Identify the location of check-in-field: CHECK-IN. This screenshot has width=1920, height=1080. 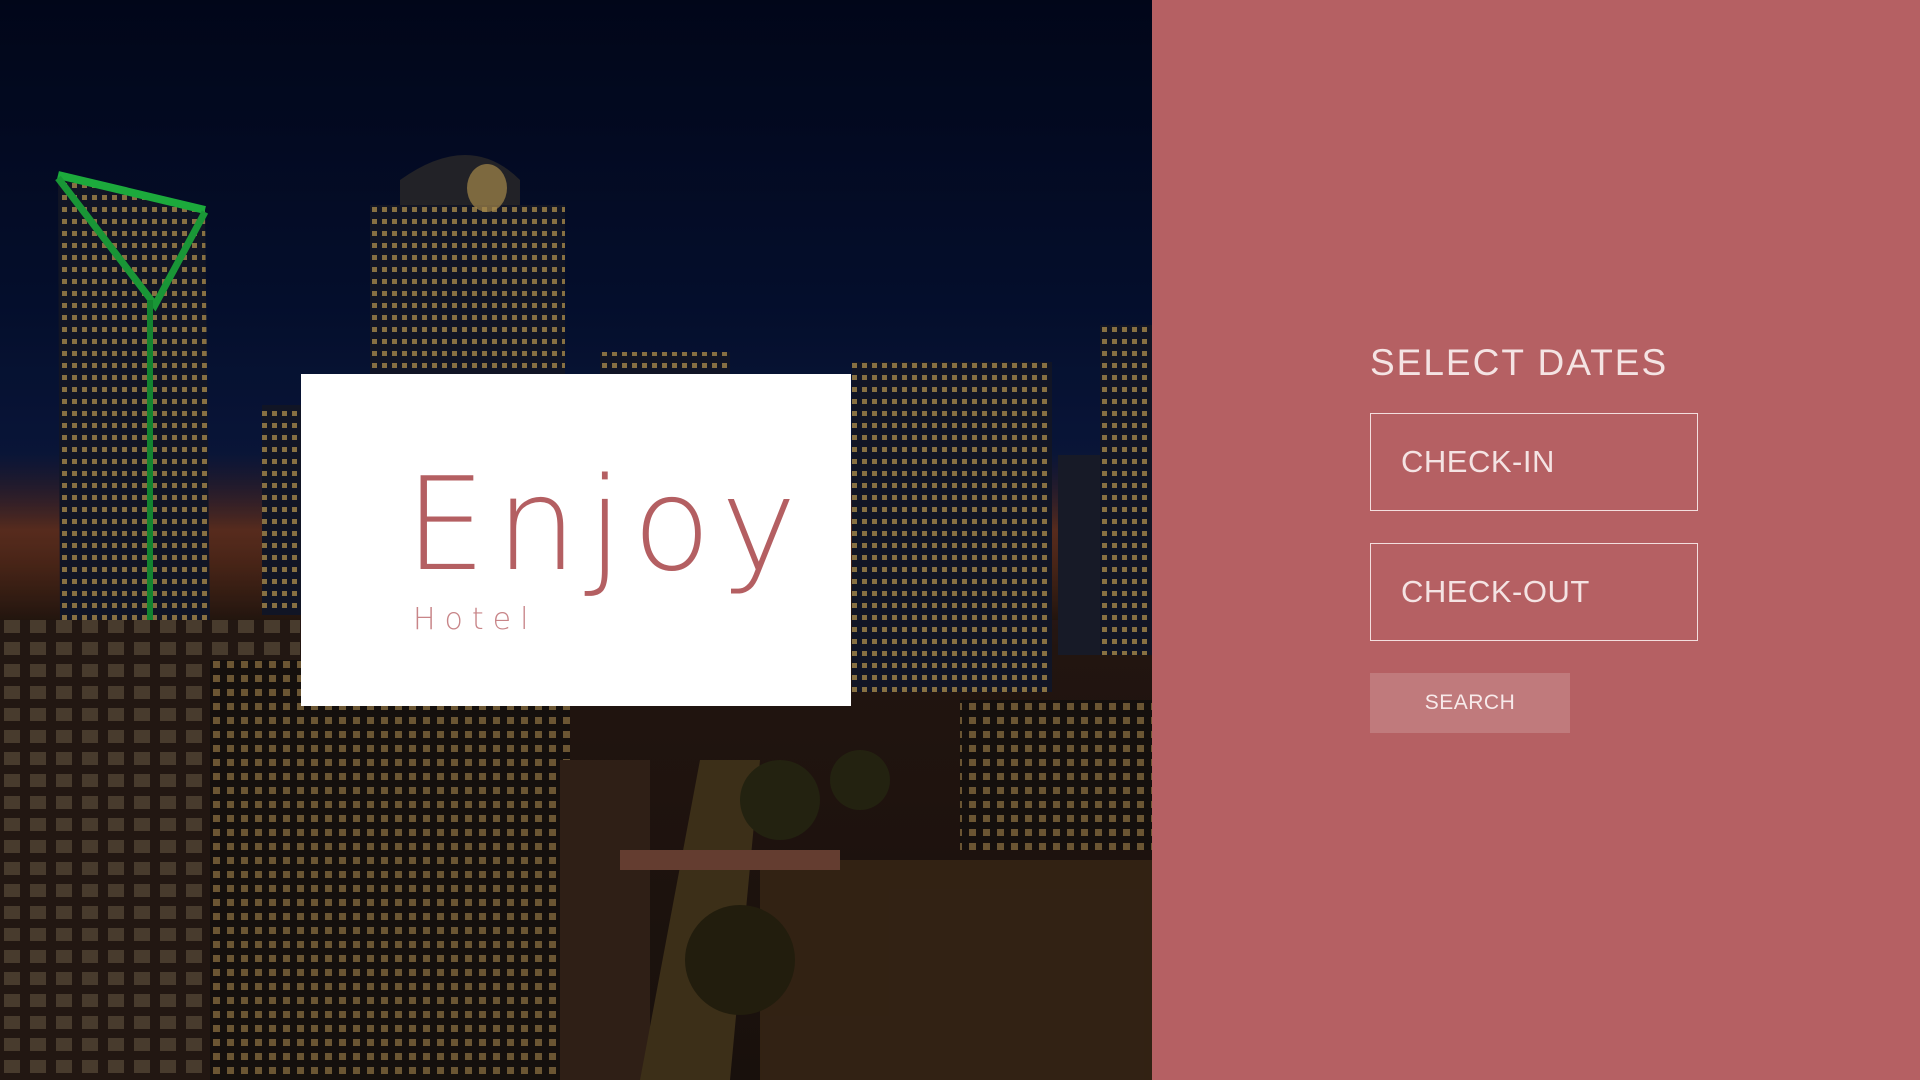
(1534, 462).